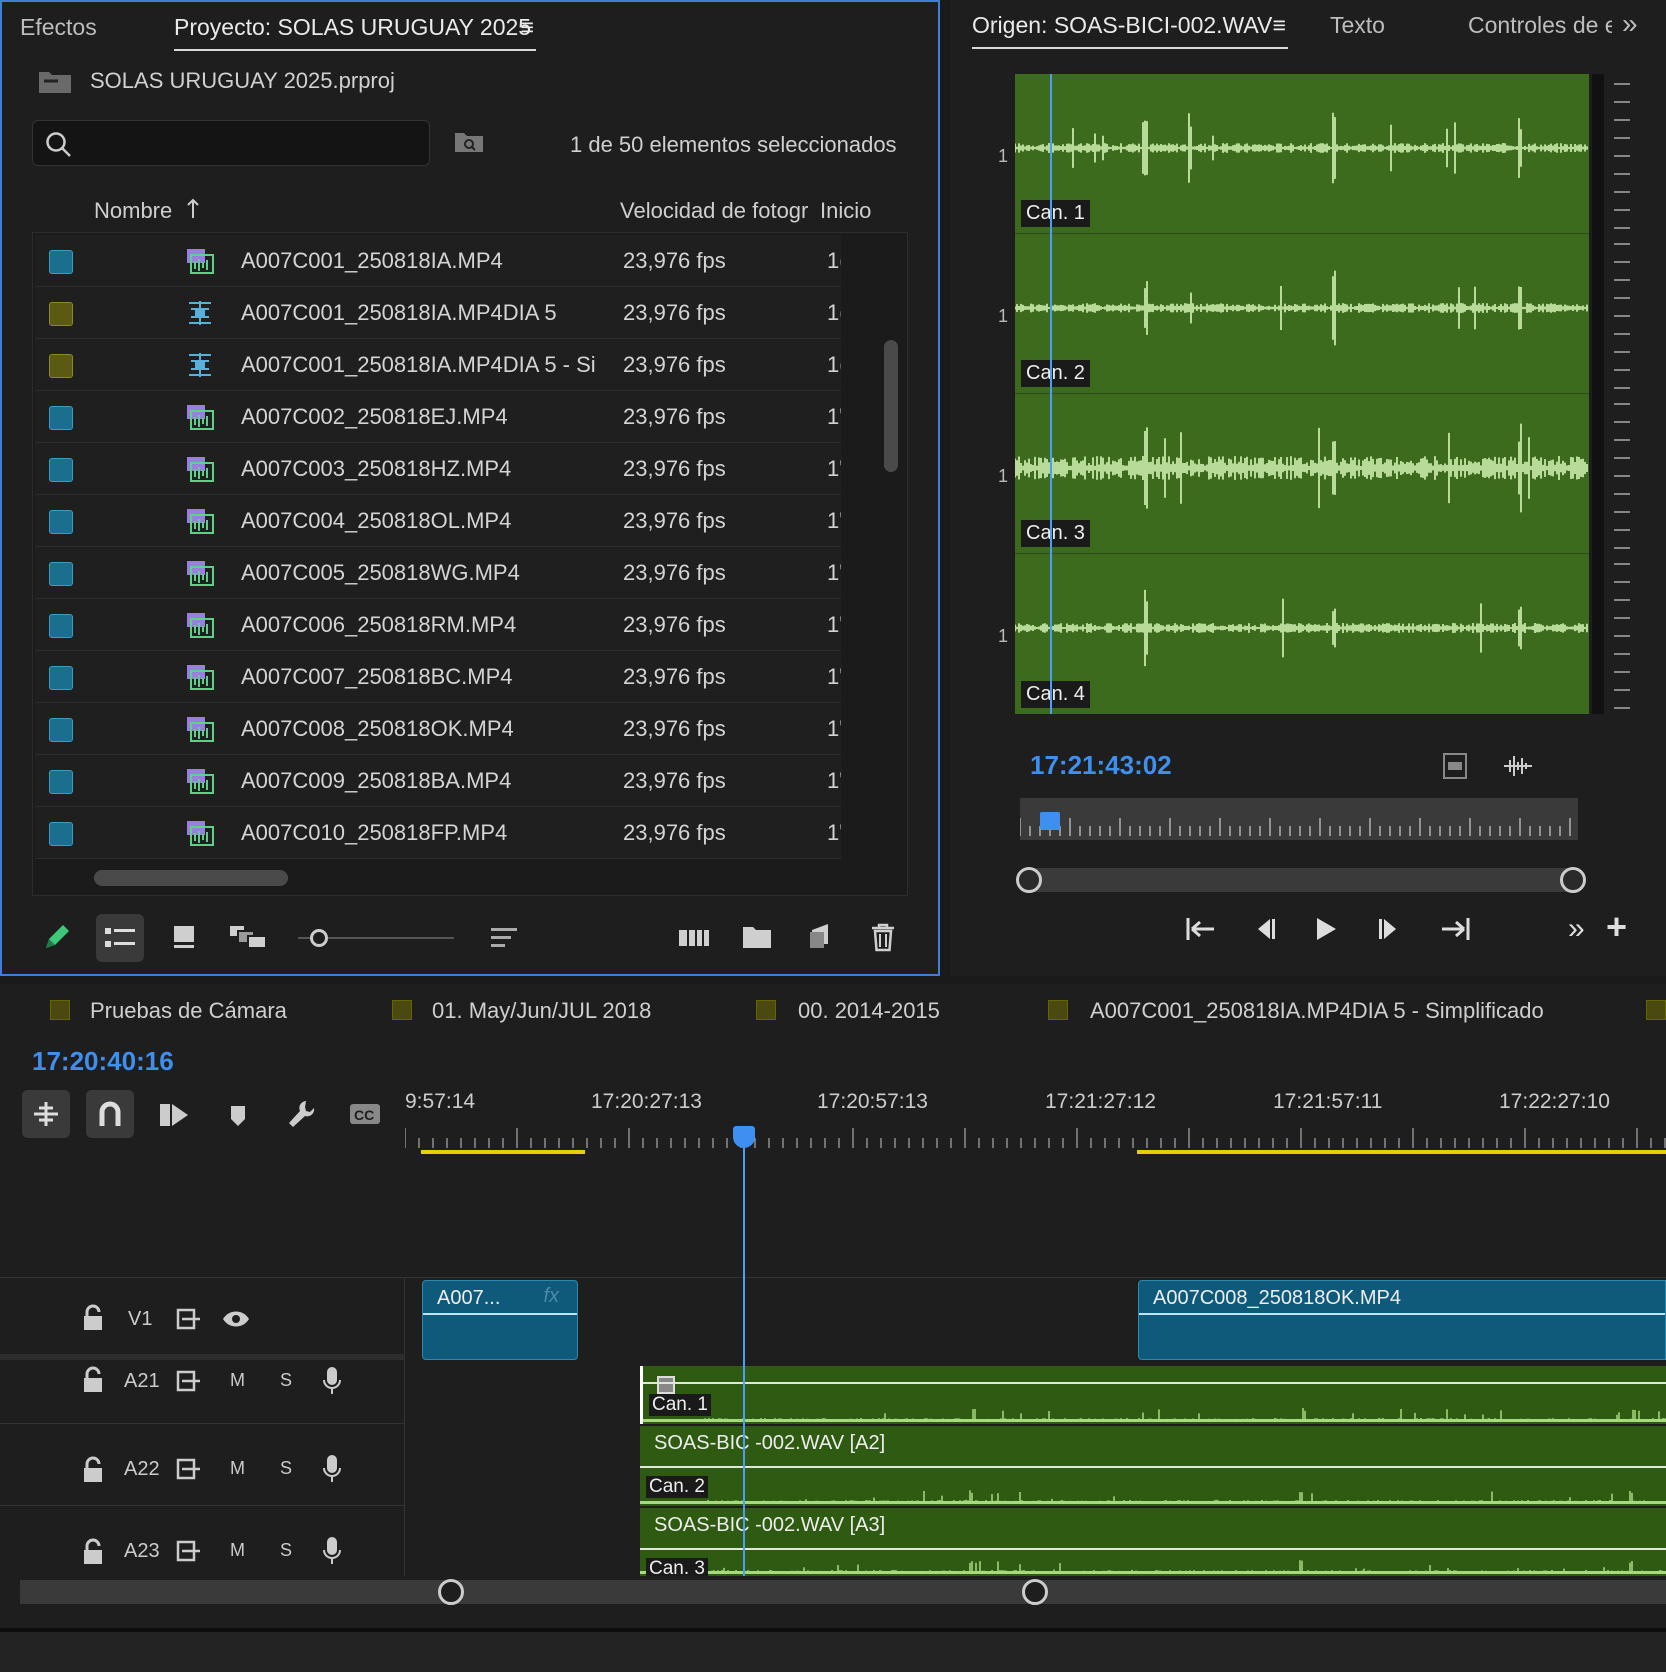 This screenshot has height=1672, width=1666. What do you see at coordinates (1153, 1542) in the screenshot?
I see `audio-clip-a23: SOAS-BIC -002.WAV [A3] Can. 3` at bounding box center [1153, 1542].